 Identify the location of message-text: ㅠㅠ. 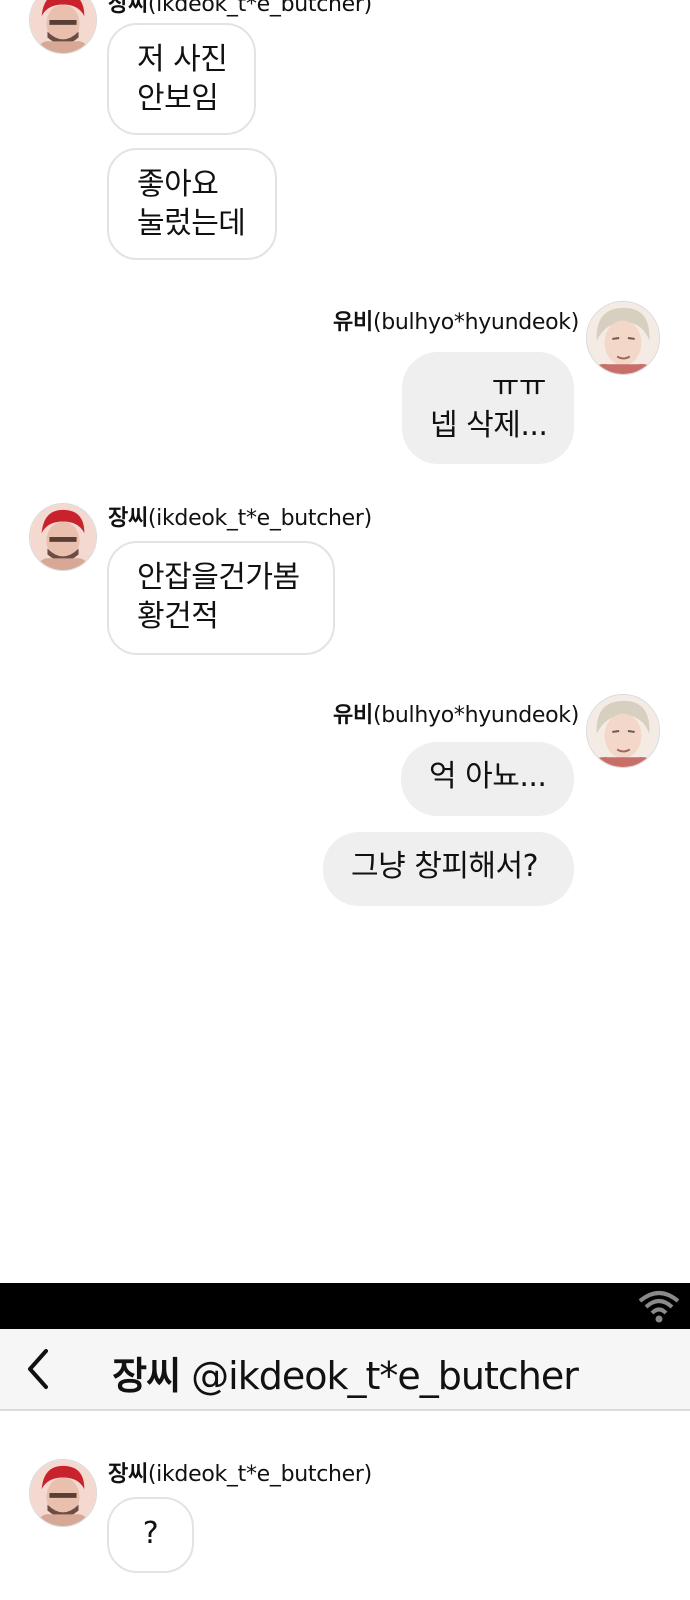
(519, 386).